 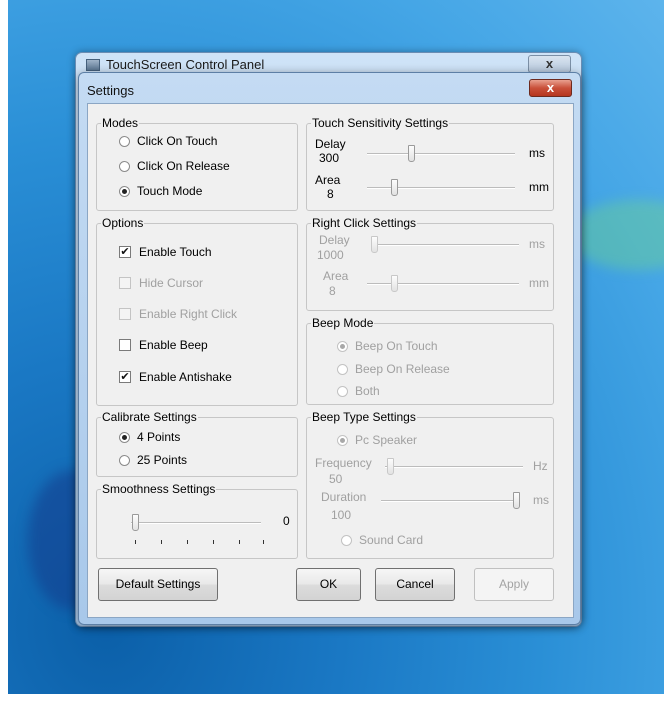 I want to click on right-click-area-label: Area, so click(x=336, y=276).